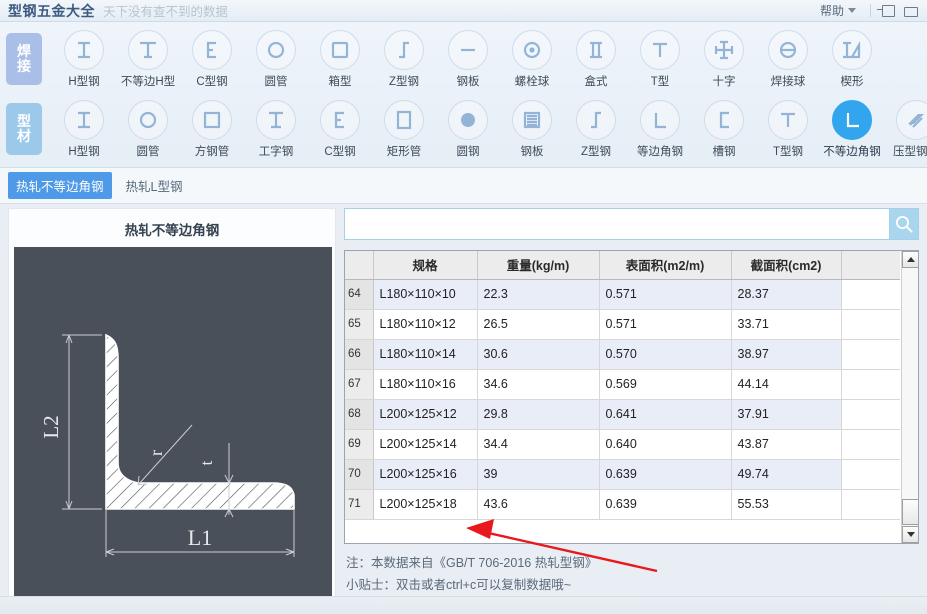  Describe the element at coordinates (276, 59) in the screenshot. I see `tool-round-pipe-weld: 圆管` at that location.